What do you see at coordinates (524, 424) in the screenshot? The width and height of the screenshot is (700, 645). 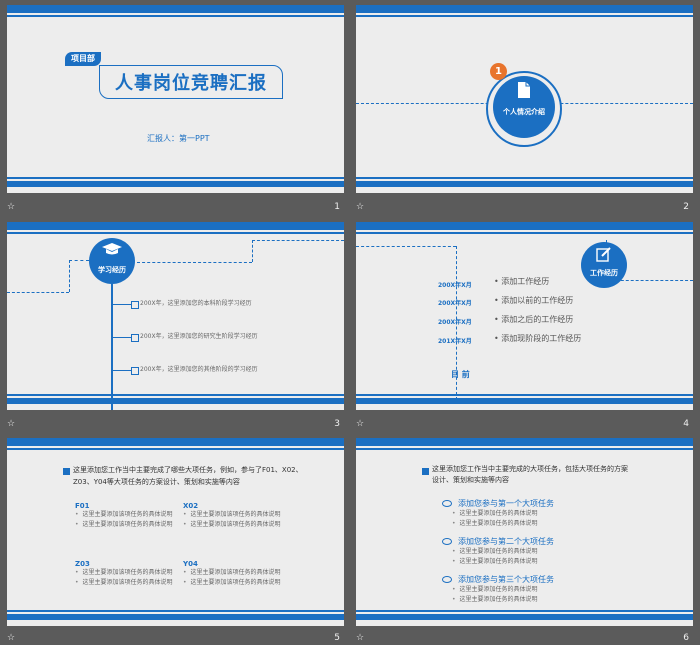 I see `footer-4: ☆ 4` at bounding box center [524, 424].